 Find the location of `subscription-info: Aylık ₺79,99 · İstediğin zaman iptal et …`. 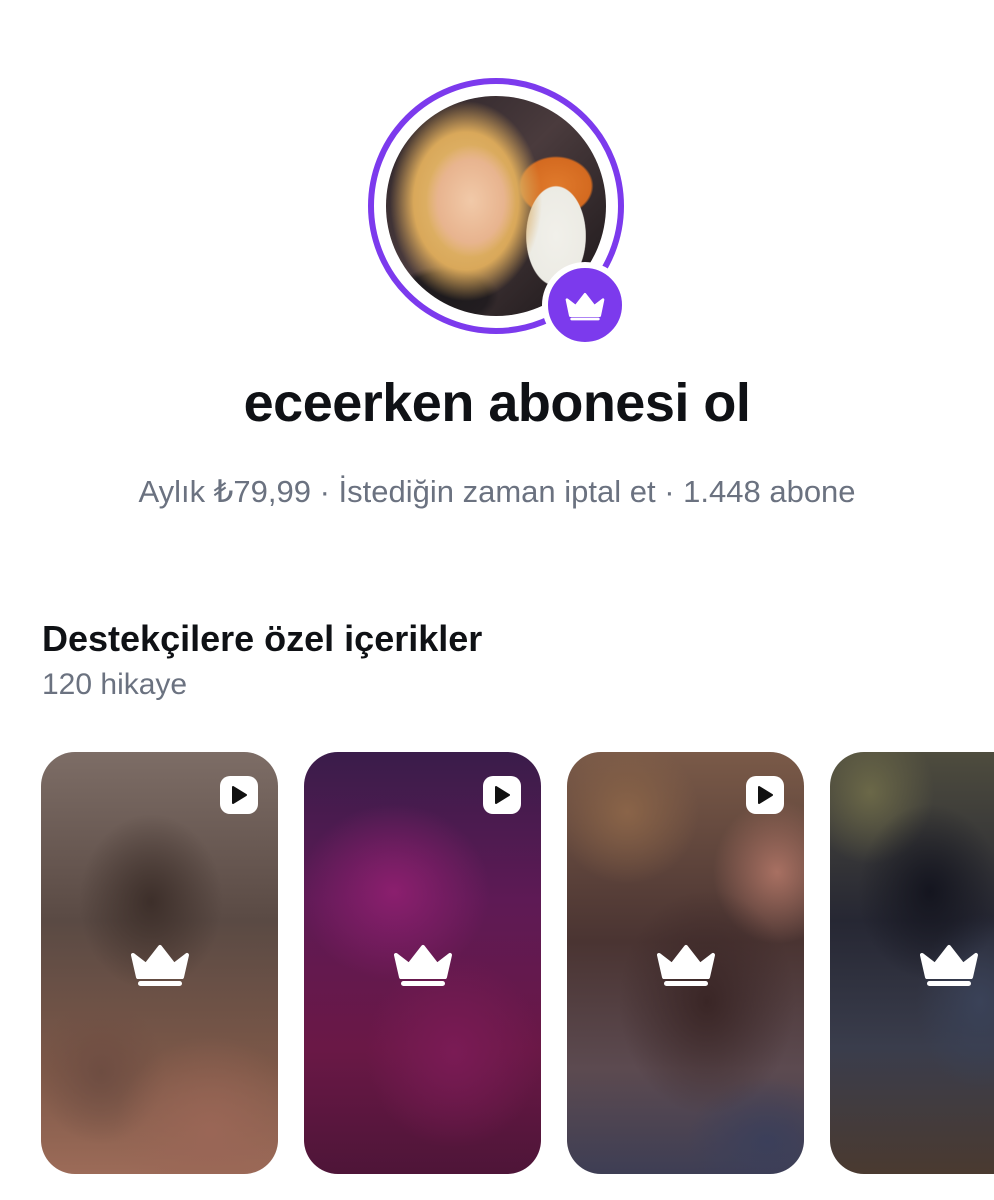

subscription-info: Aylık ₺79,99 · İstediğin zaman iptal et … is located at coordinates (497, 491).